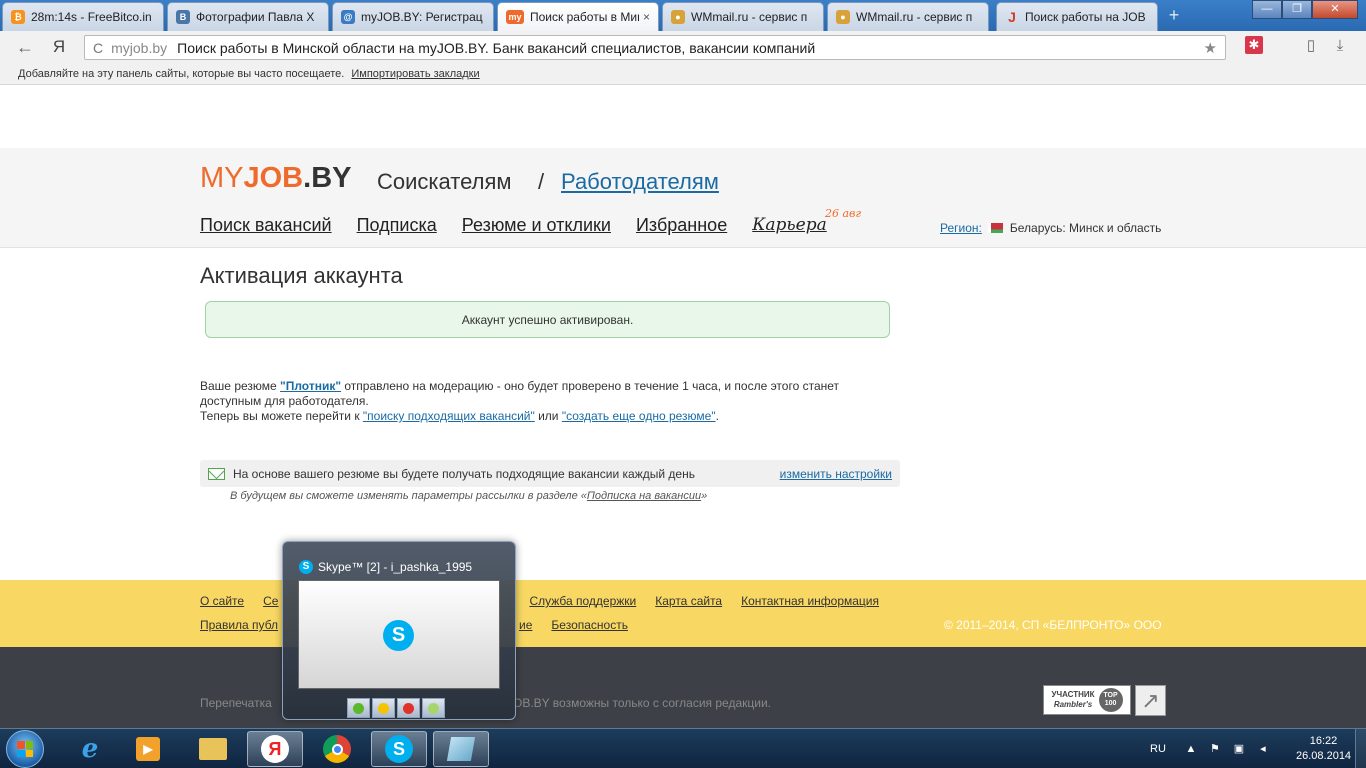 The width and height of the screenshot is (1366, 768). What do you see at coordinates (644, 496) in the screenshot?
I see `subscription-link: Подписка на вакансии` at bounding box center [644, 496].